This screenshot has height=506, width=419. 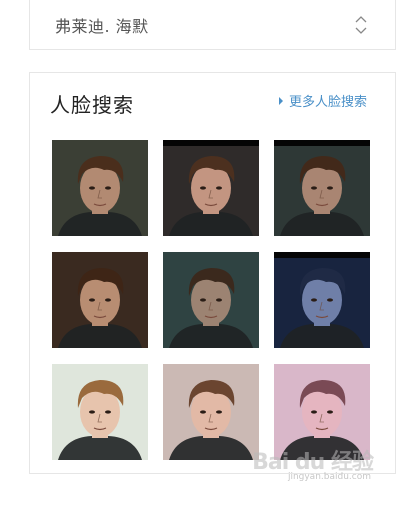 I want to click on face-search-title: 人脸搜索, so click(x=92, y=105).